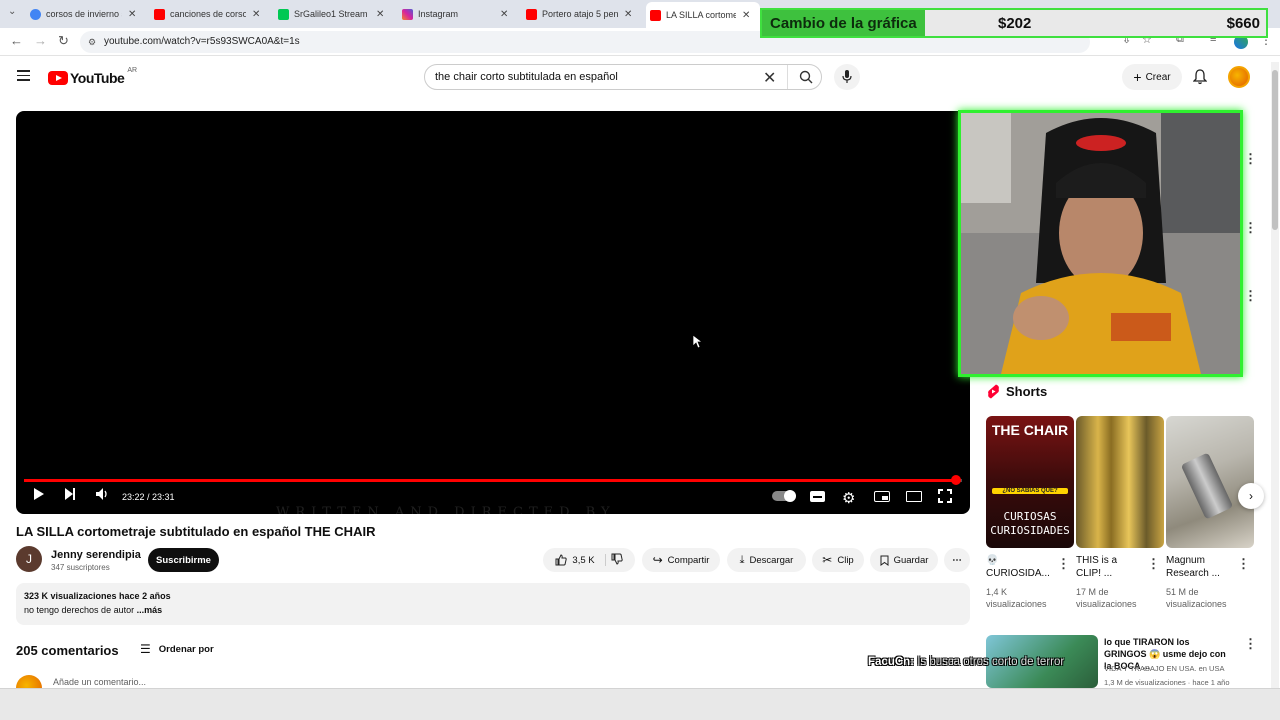  Describe the element at coordinates (70, 495) in the screenshot. I see `next-icon` at that location.